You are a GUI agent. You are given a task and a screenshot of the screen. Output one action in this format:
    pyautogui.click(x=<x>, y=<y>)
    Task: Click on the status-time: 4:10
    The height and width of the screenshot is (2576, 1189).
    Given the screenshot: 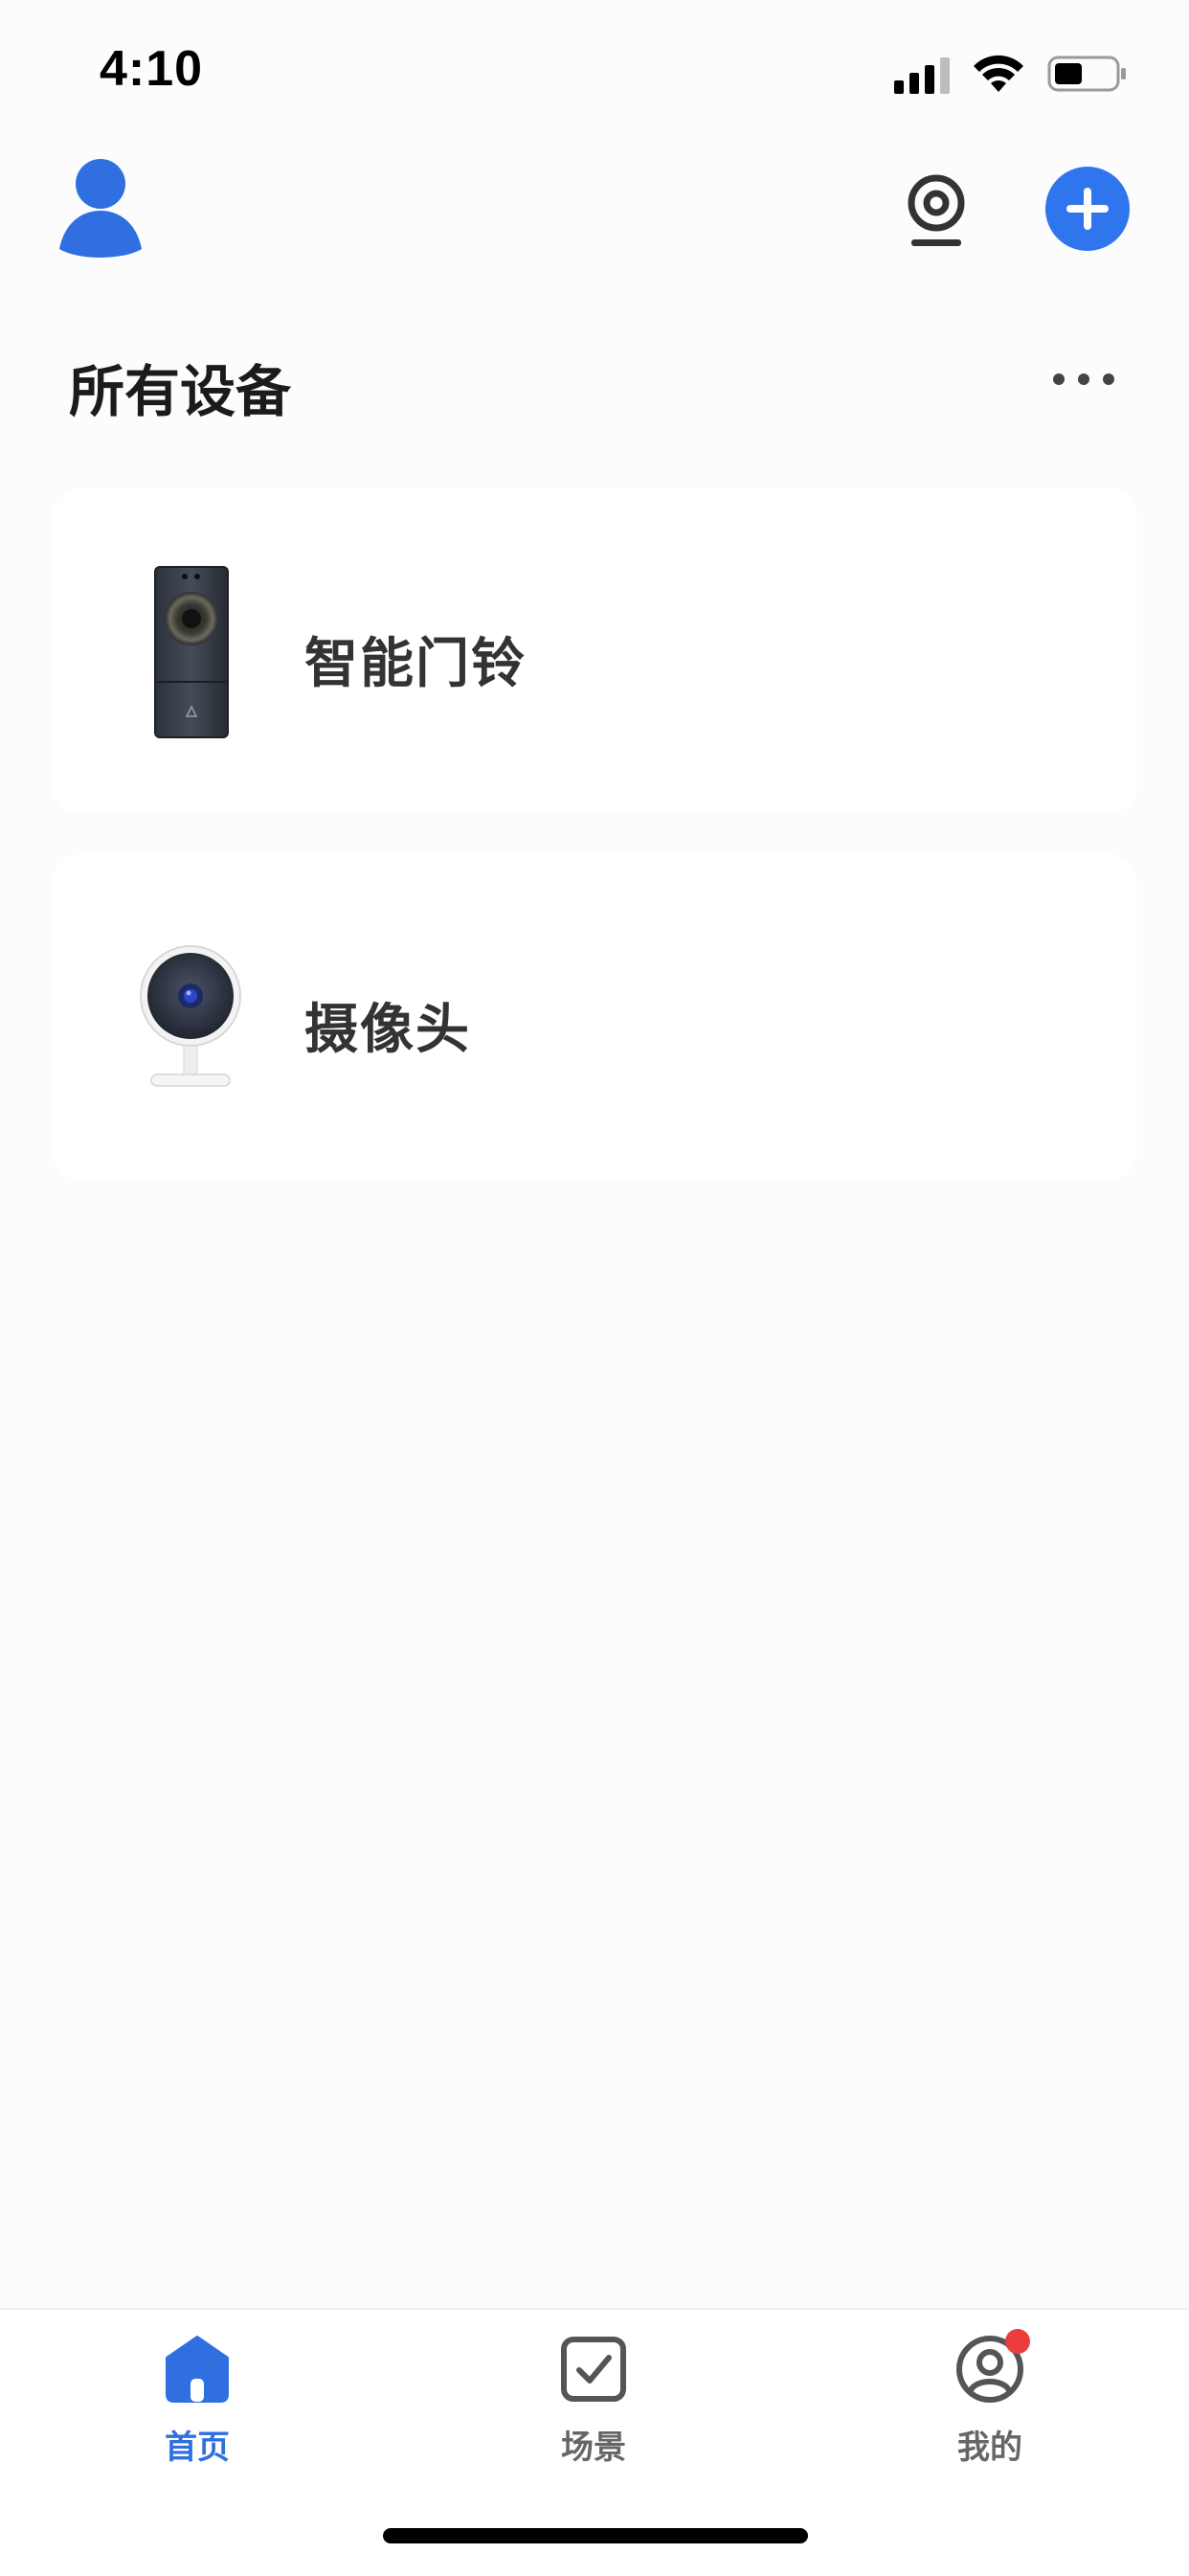 What is the action you would take?
    pyautogui.click(x=152, y=69)
    